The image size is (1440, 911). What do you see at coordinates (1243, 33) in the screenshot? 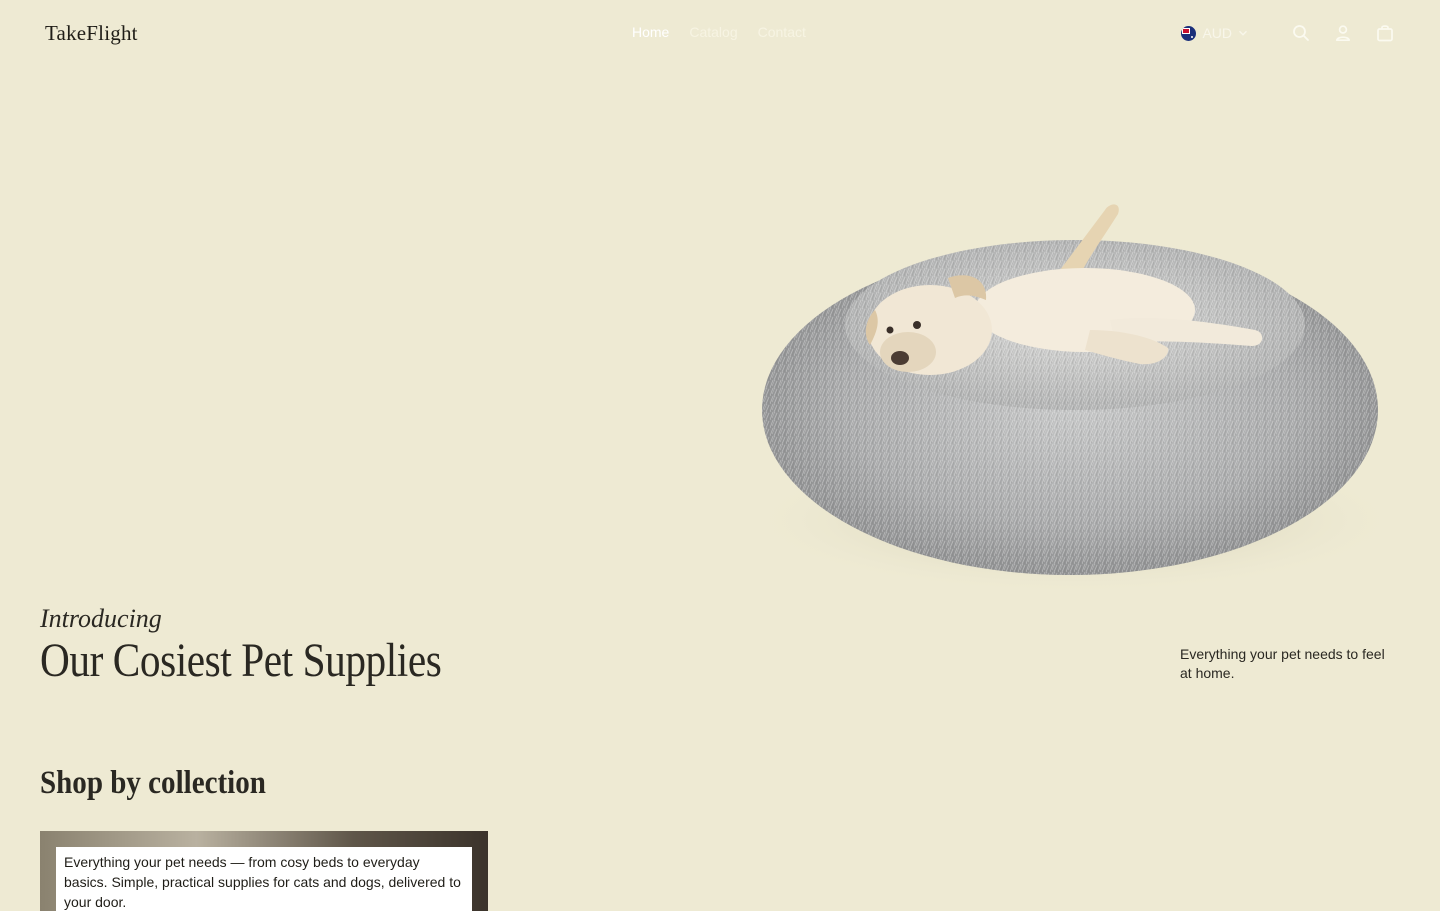
I see `chevron-down-icon` at bounding box center [1243, 33].